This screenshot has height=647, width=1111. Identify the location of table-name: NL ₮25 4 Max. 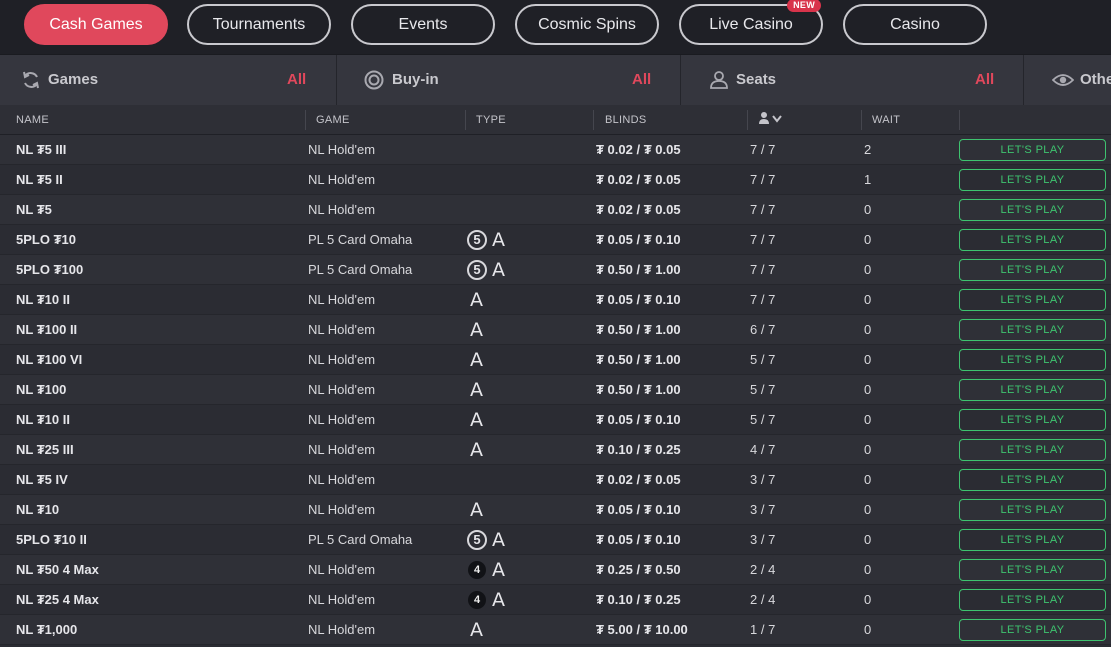
(57, 599).